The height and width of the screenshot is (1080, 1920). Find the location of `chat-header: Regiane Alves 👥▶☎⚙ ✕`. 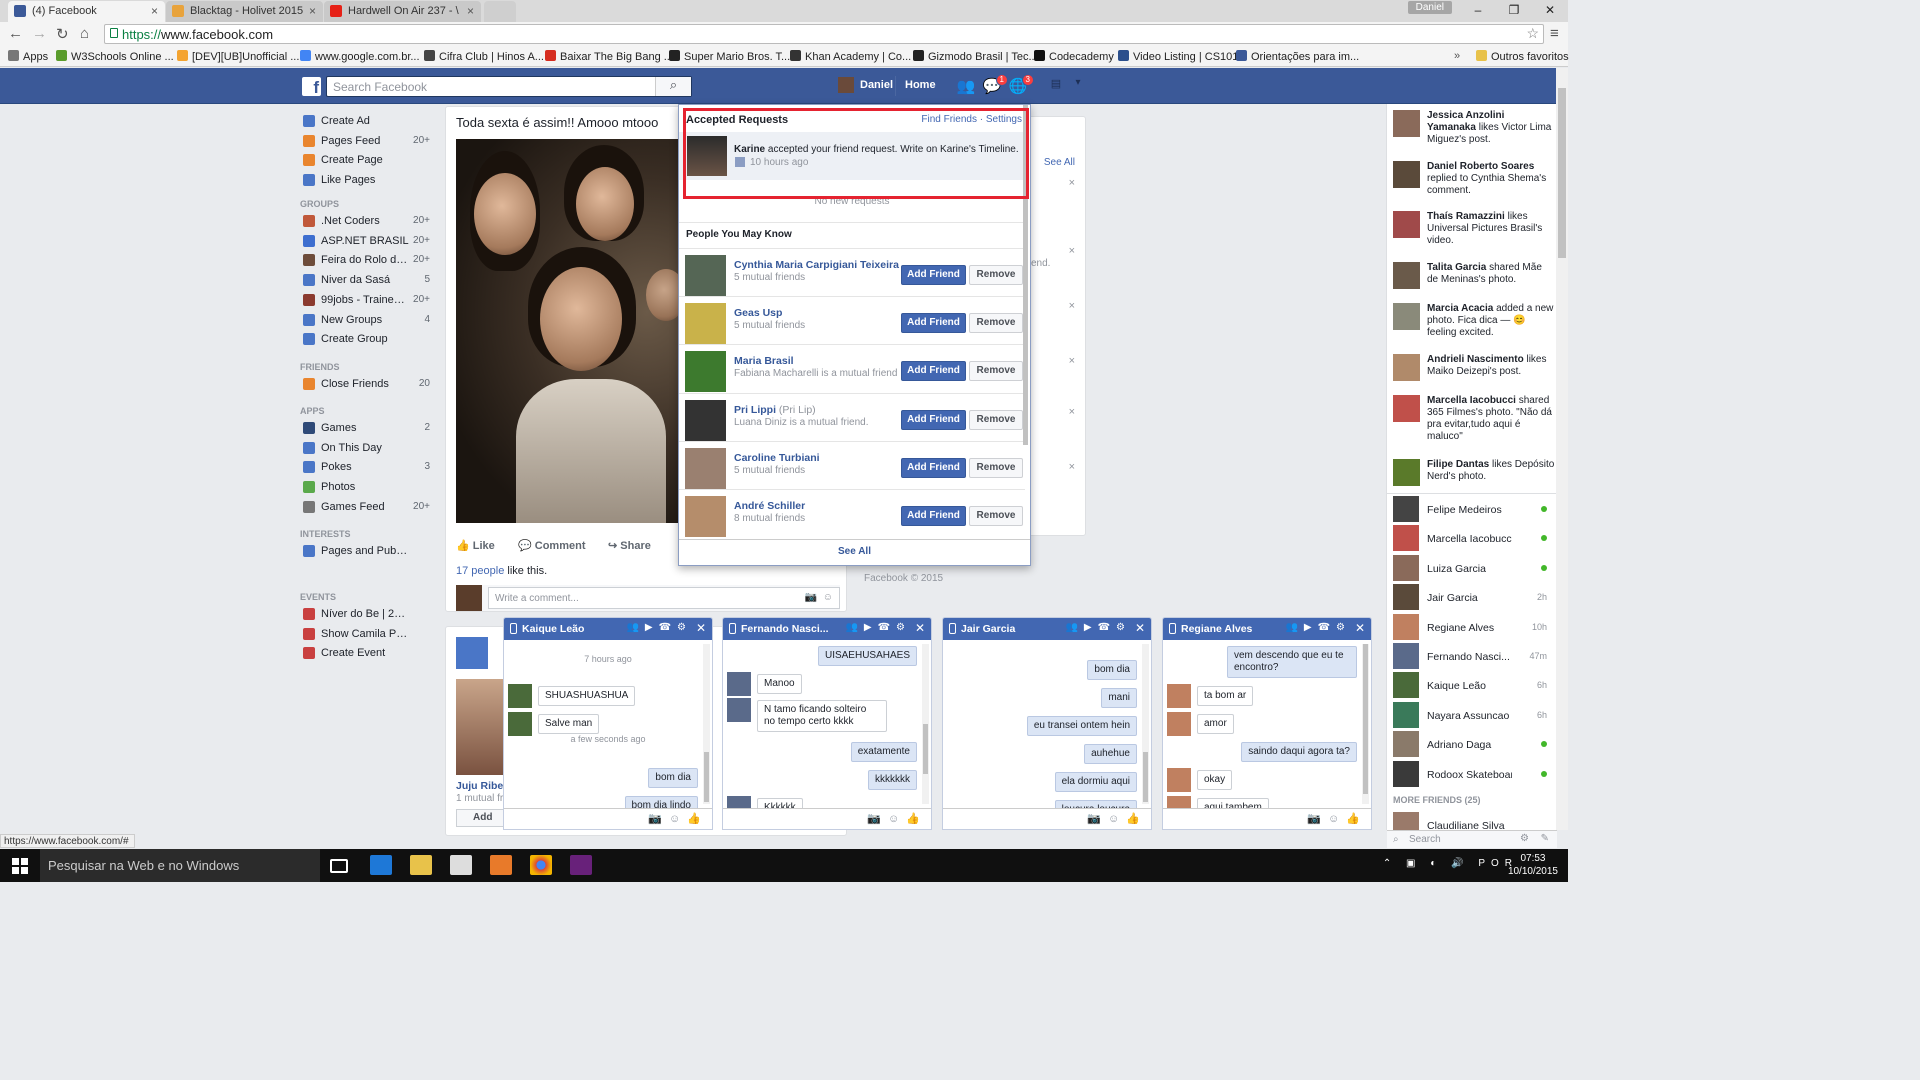

chat-header: Regiane Alves 👥▶☎⚙ ✕ is located at coordinates (1267, 629).